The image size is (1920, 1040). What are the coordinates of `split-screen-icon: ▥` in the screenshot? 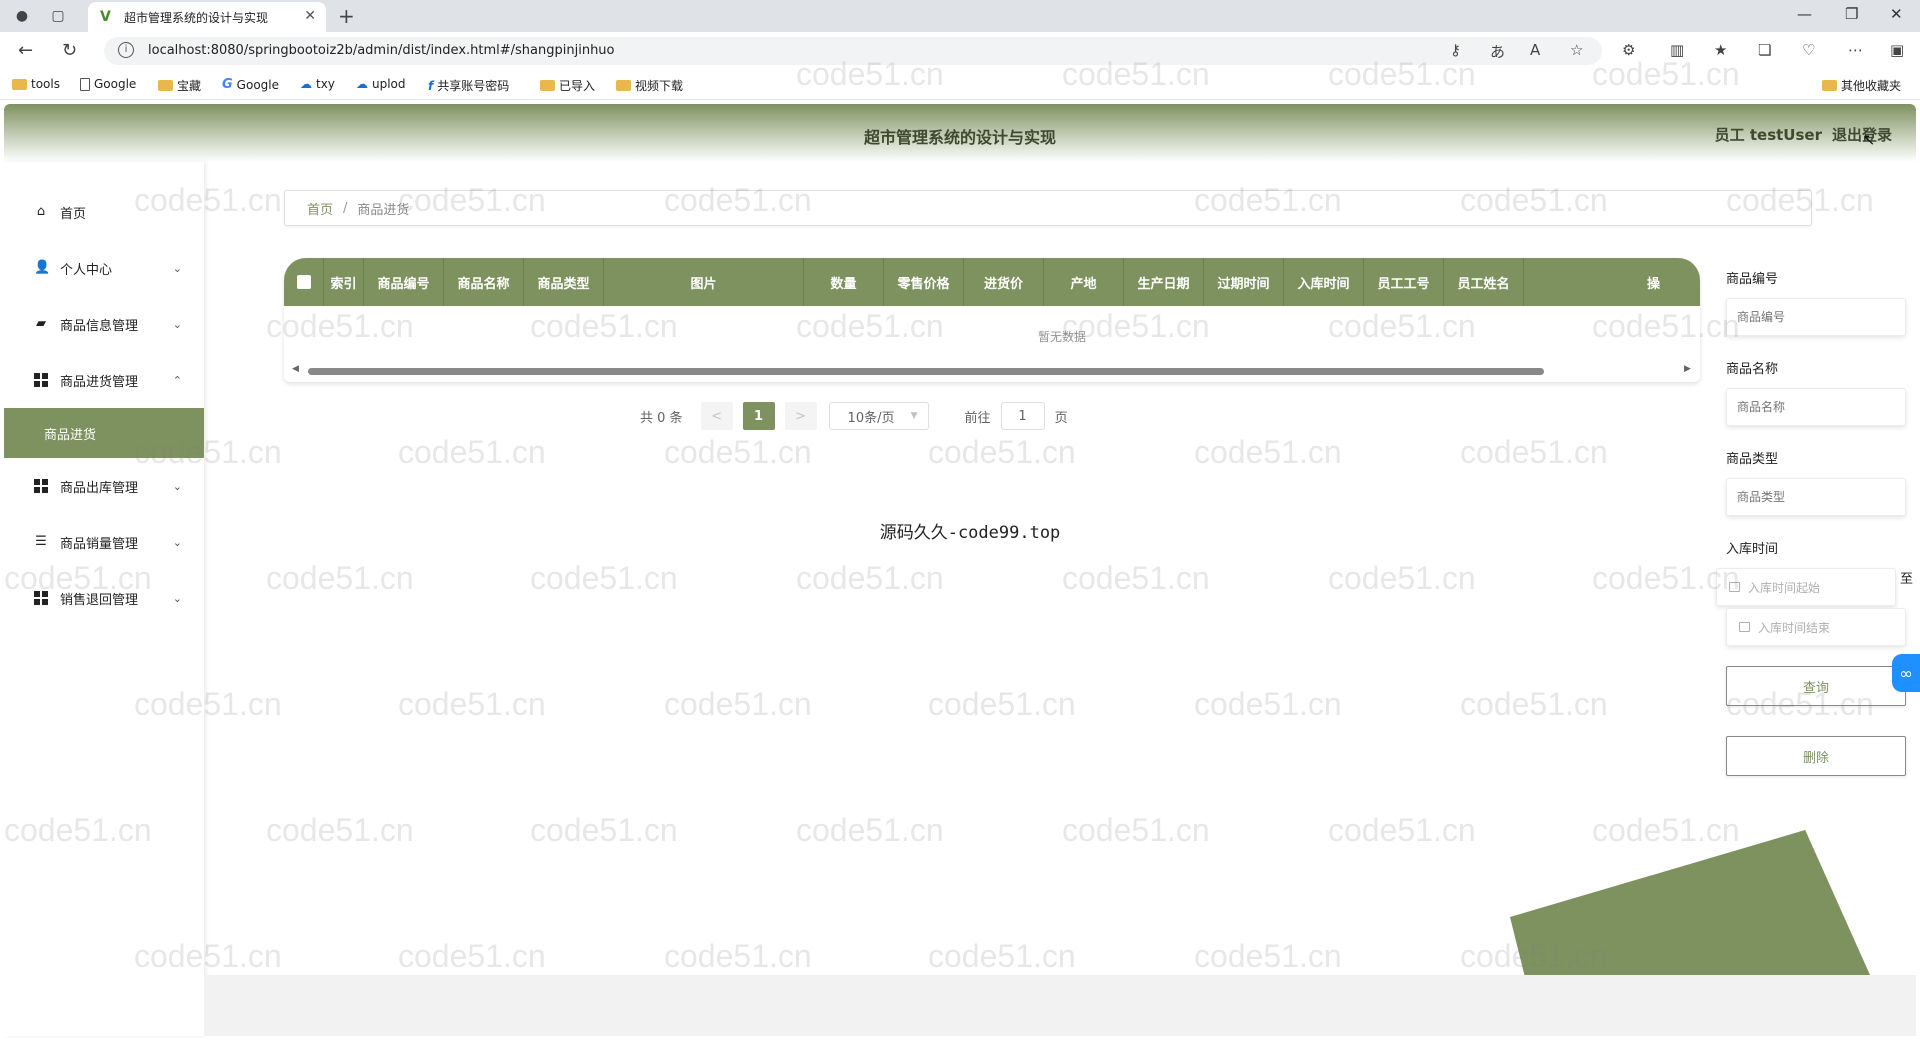 It's located at (1677, 50).